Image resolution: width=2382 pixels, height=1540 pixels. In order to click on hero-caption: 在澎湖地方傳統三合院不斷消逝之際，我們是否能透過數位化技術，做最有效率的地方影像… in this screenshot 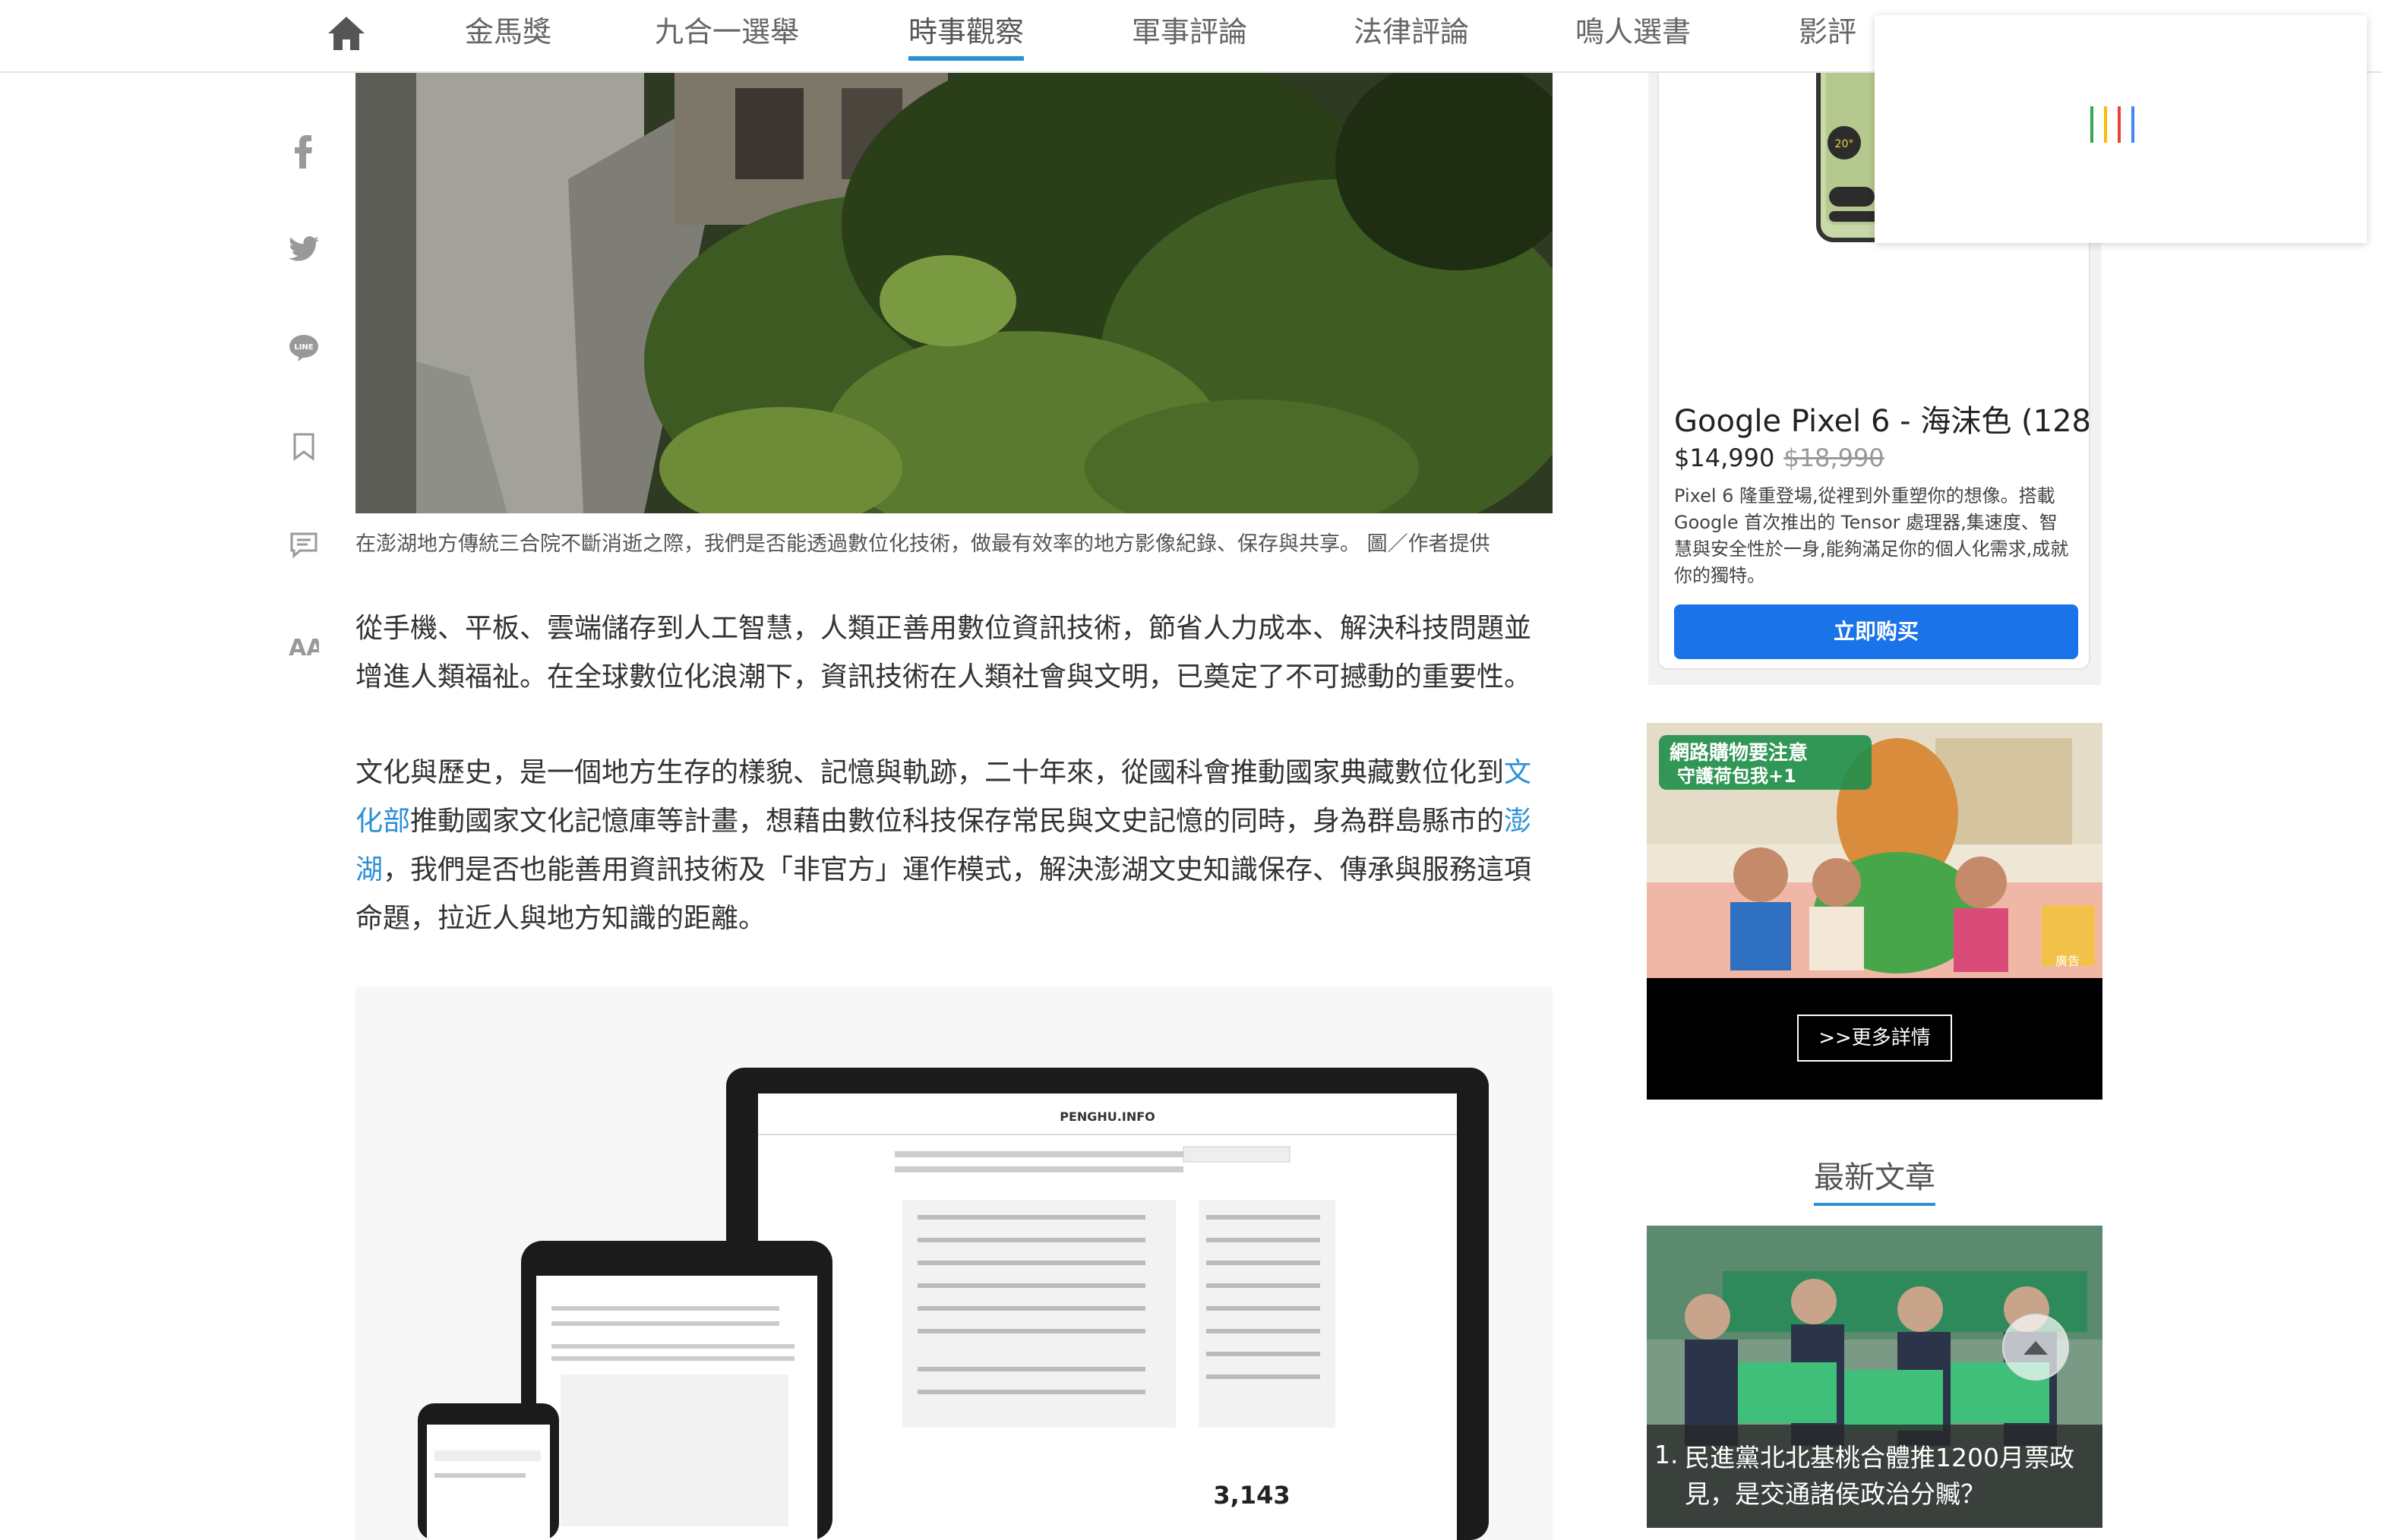, I will do `click(923, 544)`.